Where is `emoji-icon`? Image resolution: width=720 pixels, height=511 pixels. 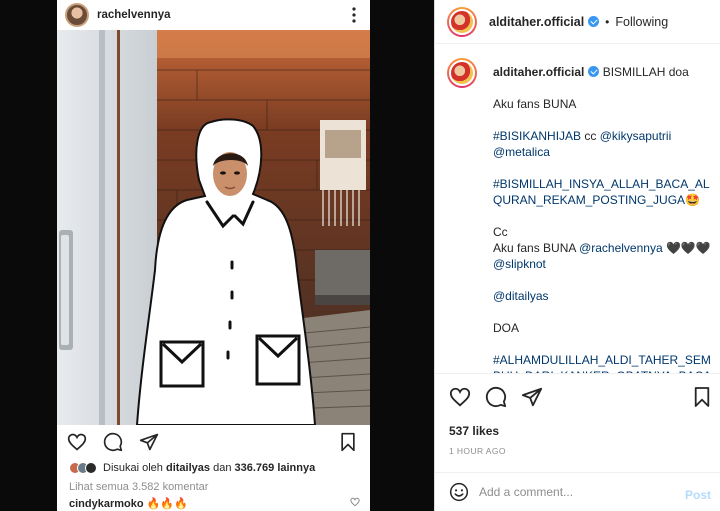
emoji-icon is located at coordinates (459, 492).